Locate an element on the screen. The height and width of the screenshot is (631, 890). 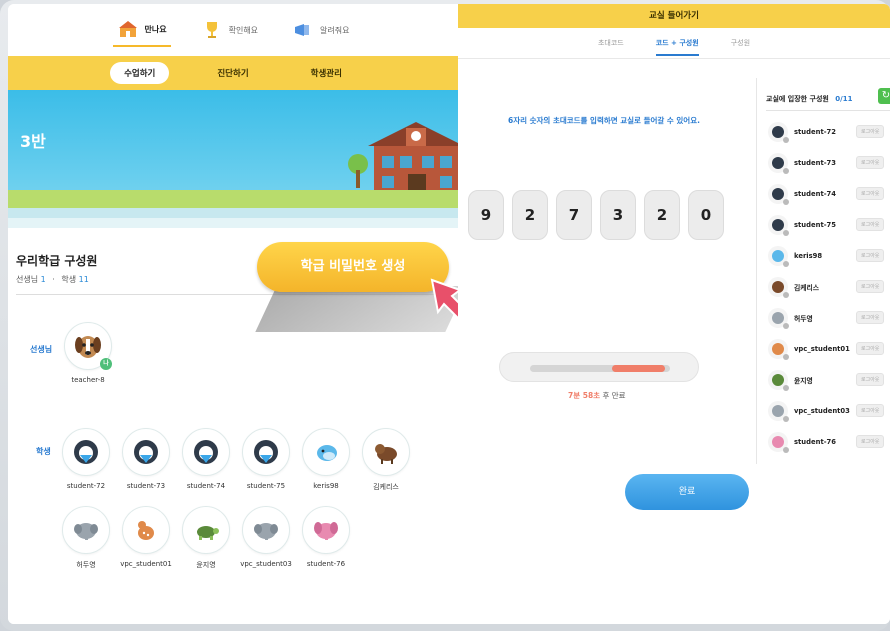
code-digit: 9 is located at coordinates (486, 215).